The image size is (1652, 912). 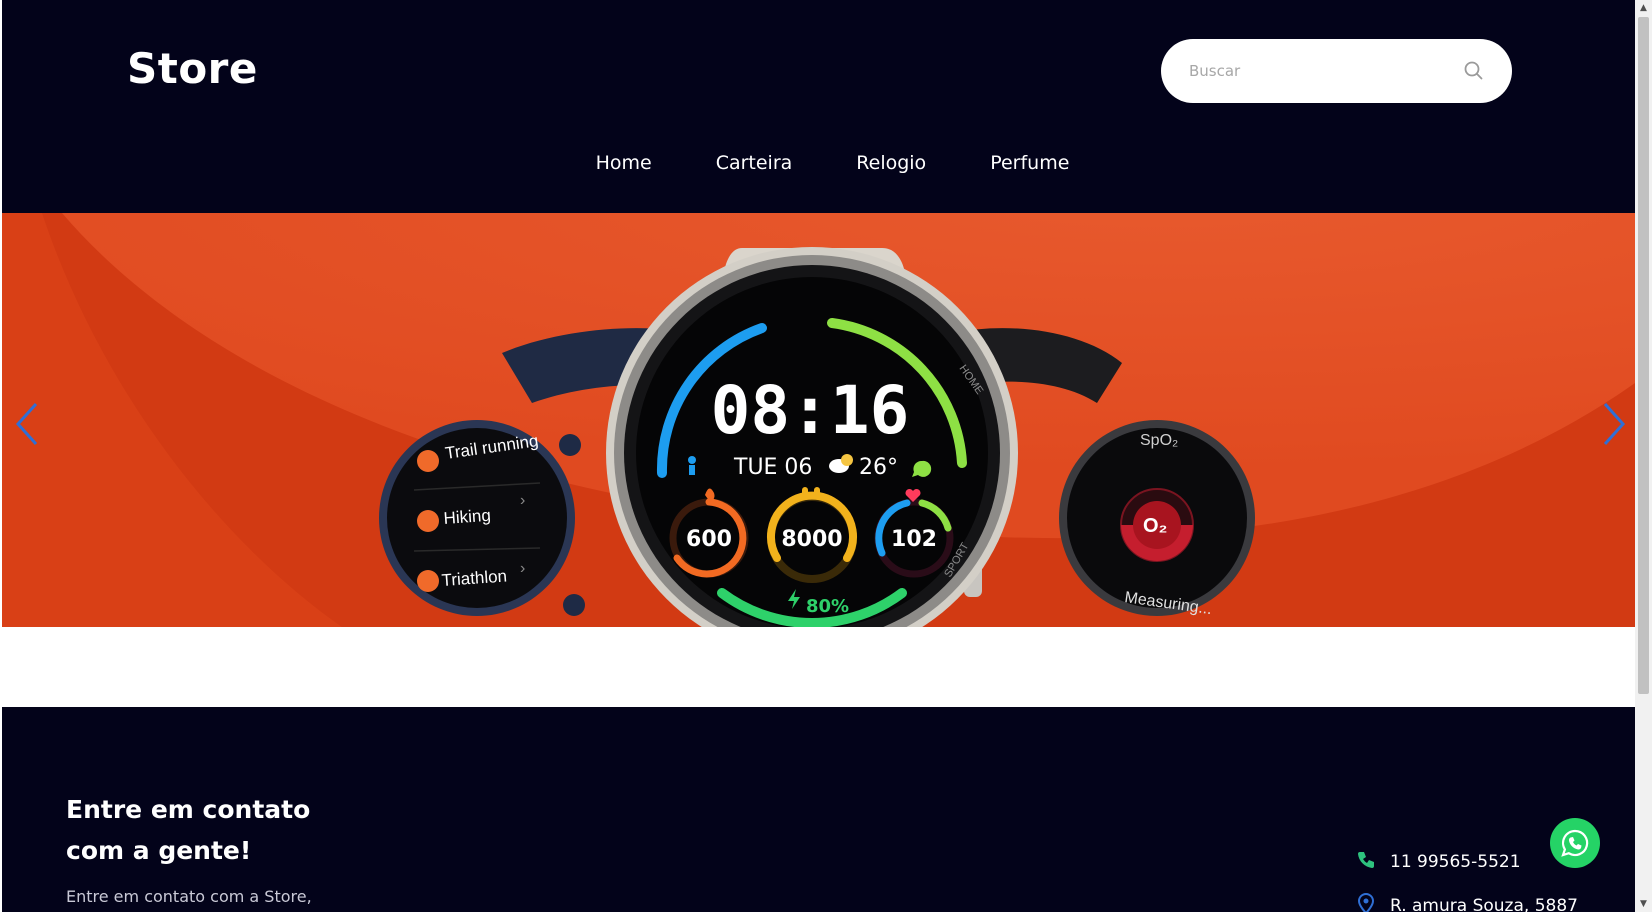 I want to click on nav-home: Home, so click(x=624, y=163).